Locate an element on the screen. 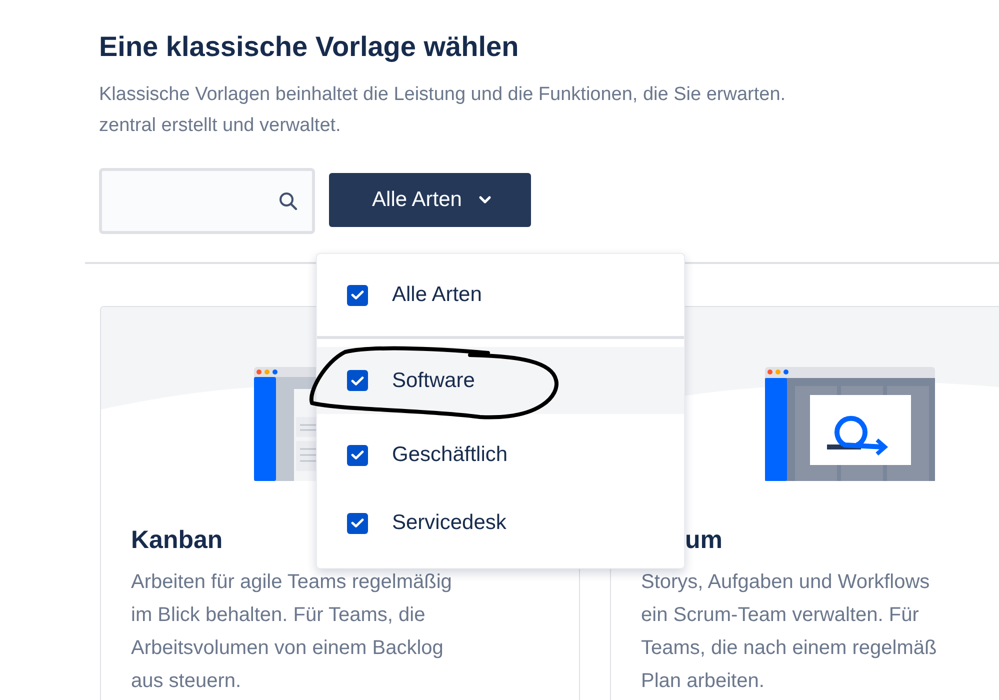 The image size is (999, 700). page-heading: Eine klassische Vorlage wählen is located at coordinates (309, 47).